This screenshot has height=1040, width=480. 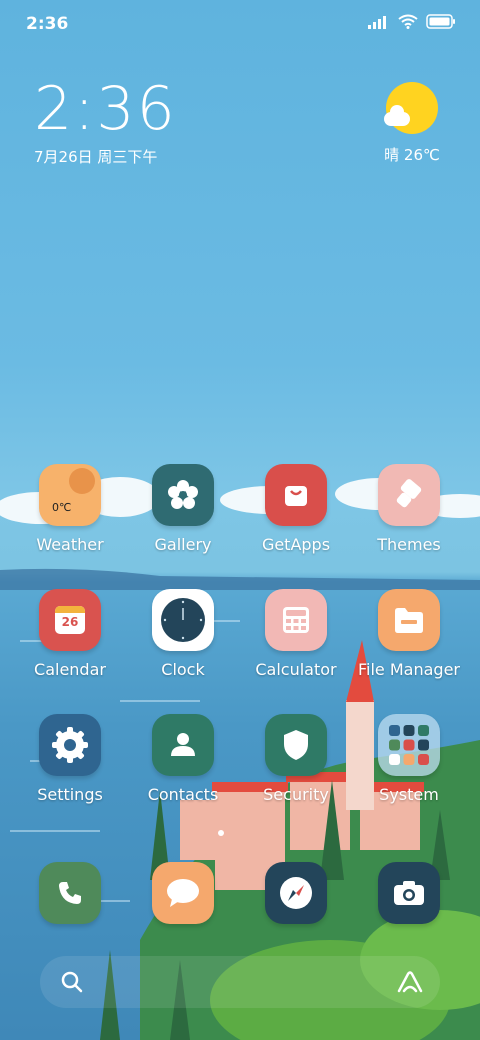 I want to click on app-clock: Clock, so click(x=183, y=634).